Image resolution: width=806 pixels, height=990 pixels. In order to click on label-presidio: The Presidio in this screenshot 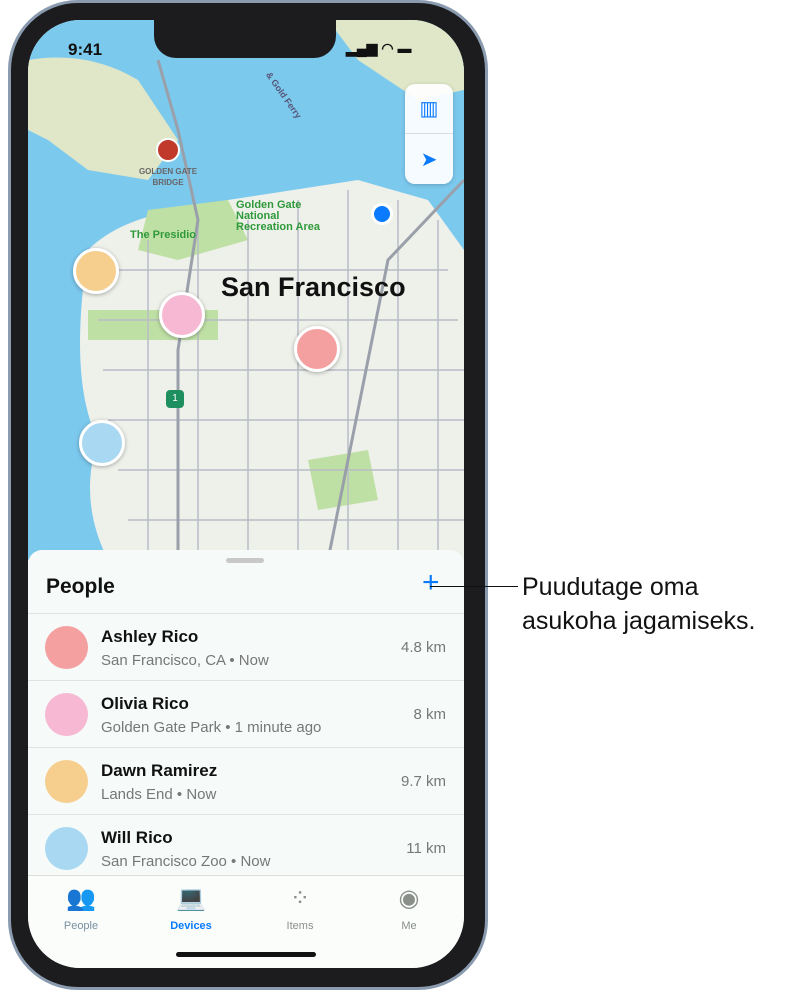, I will do `click(163, 235)`.